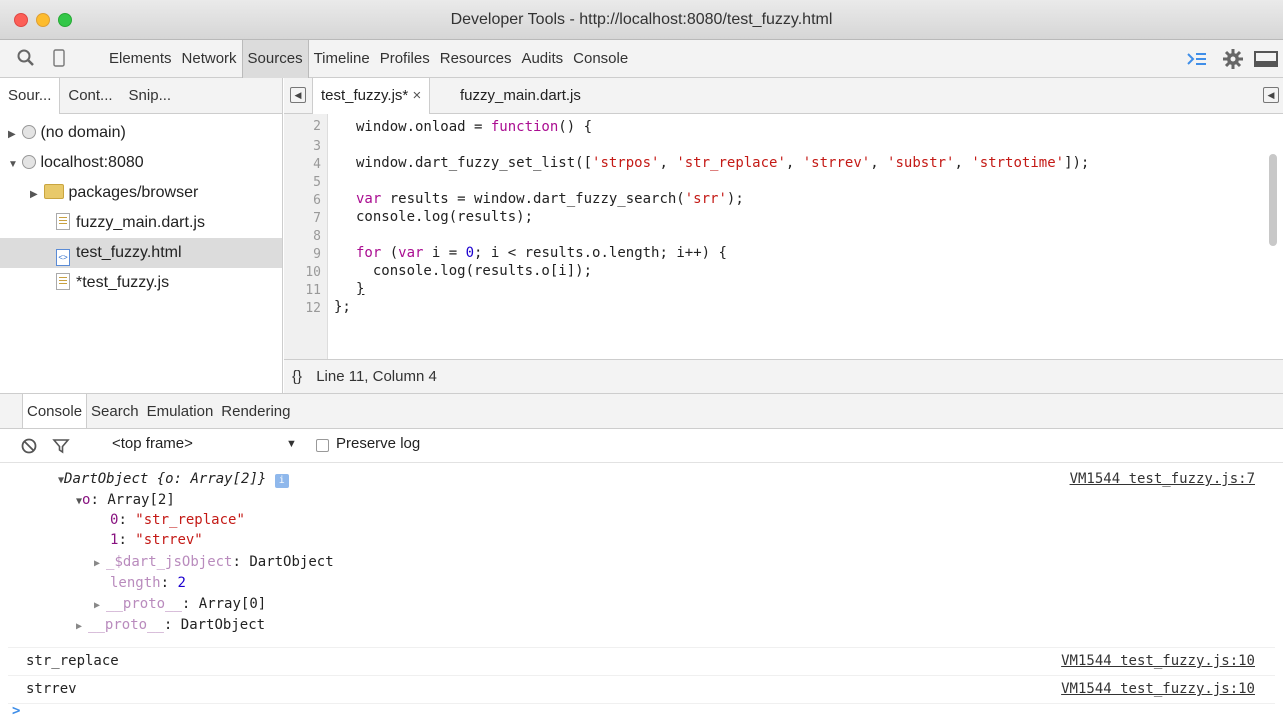  What do you see at coordinates (29, 132) in the screenshot?
I see `globe-icon` at bounding box center [29, 132].